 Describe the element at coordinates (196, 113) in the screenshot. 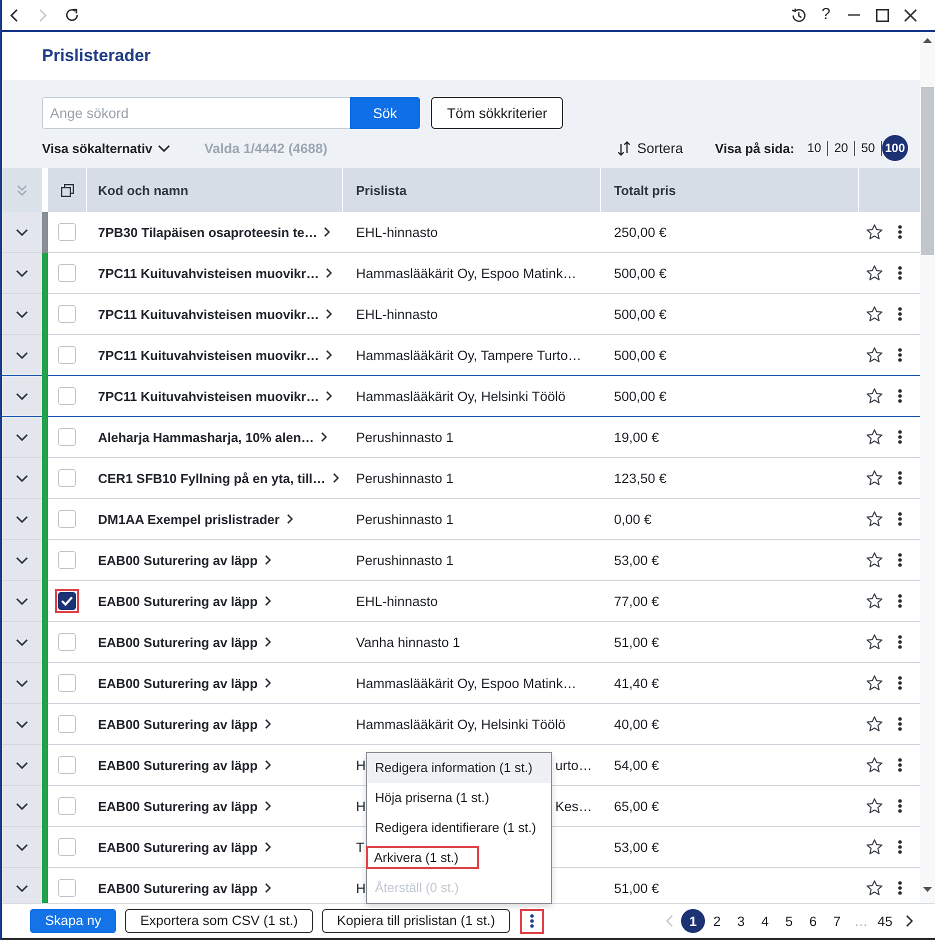

I see `search-field: Ange sökord` at that location.